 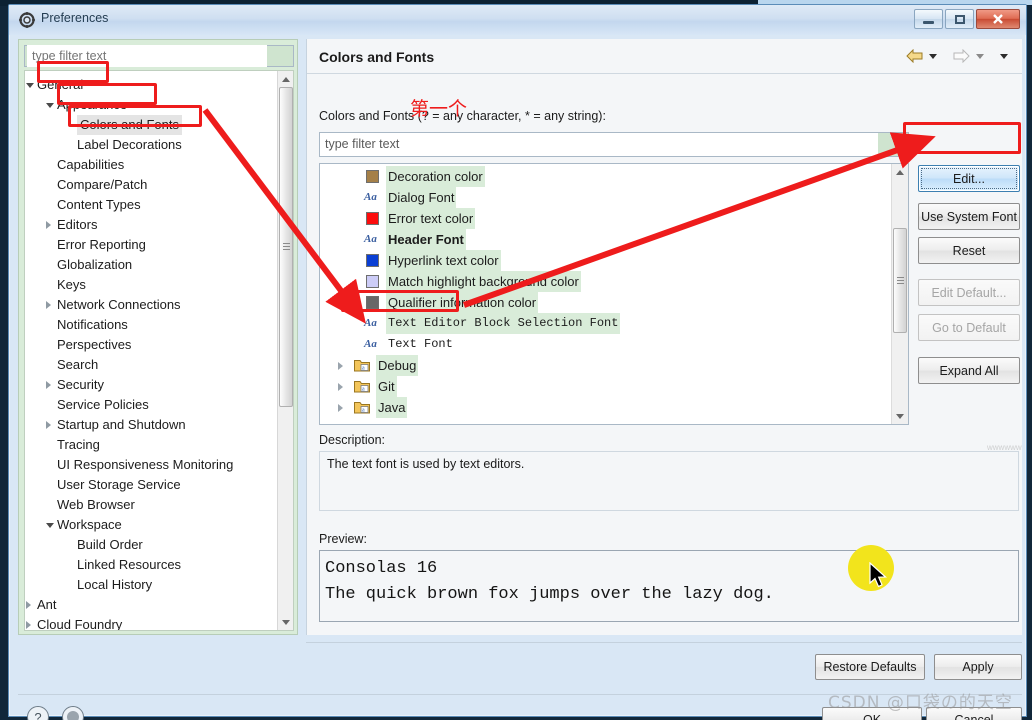 I want to click on list-item-hyperlink-text-color: Hyperlink text color, so click(x=605, y=260).